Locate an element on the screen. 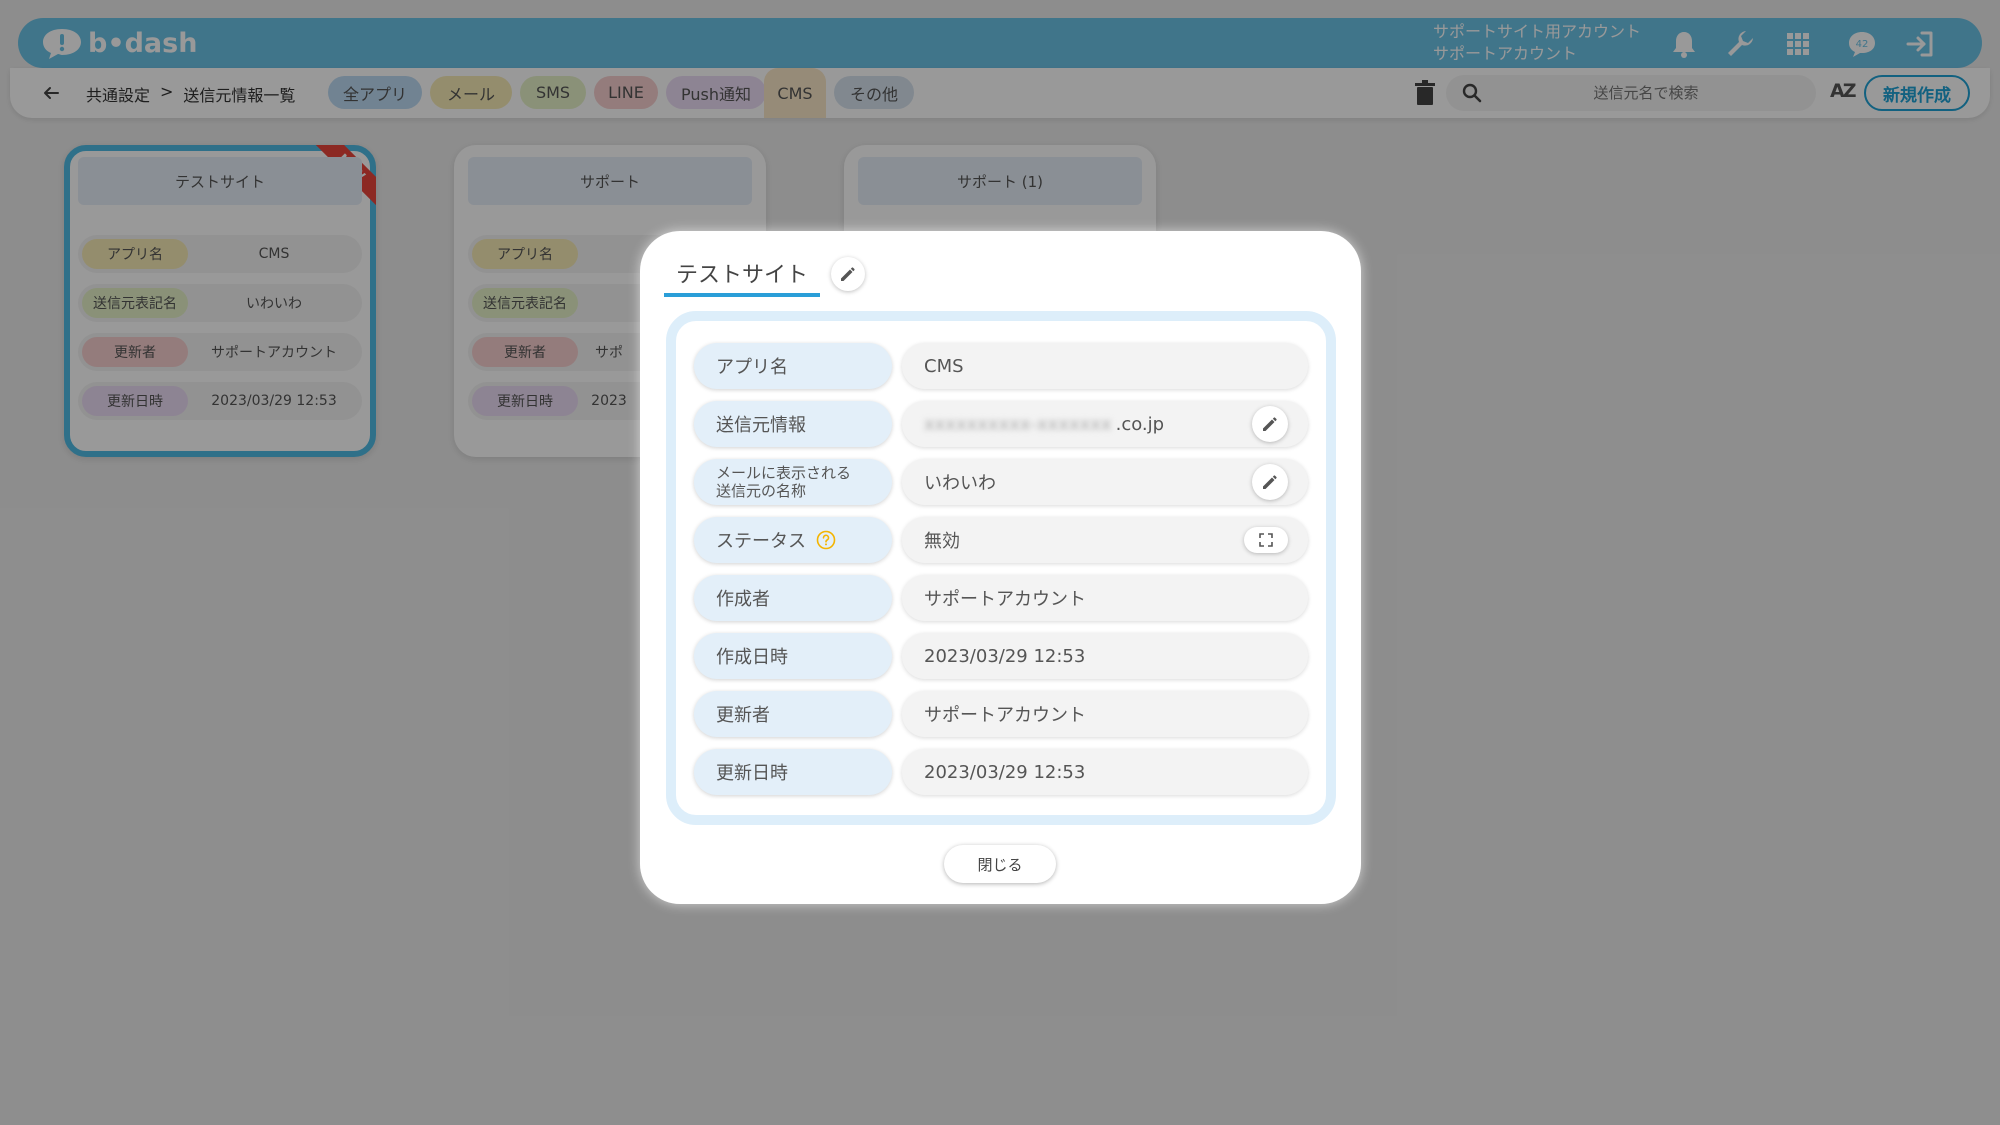 The height and width of the screenshot is (1125, 2000). detail-row-display-name: メールに表示される 送信元の名称 いわいわ is located at coordinates (1001, 482).